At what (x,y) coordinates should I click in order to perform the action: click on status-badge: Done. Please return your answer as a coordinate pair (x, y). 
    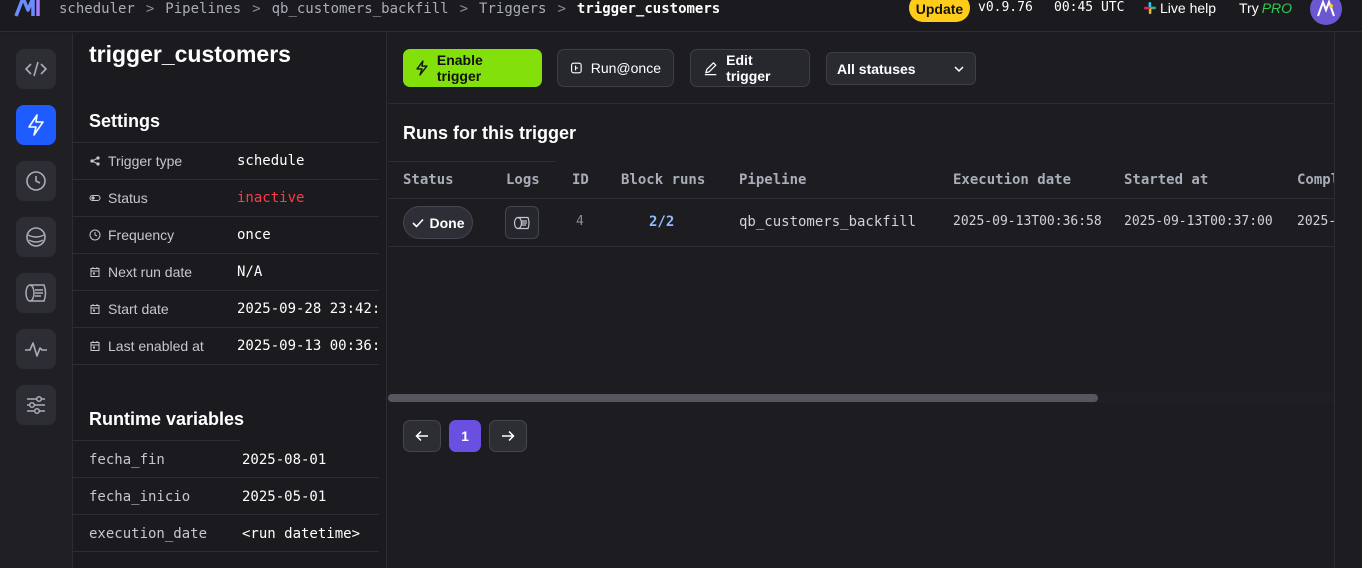
    Looking at the image, I should click on (438, 222).